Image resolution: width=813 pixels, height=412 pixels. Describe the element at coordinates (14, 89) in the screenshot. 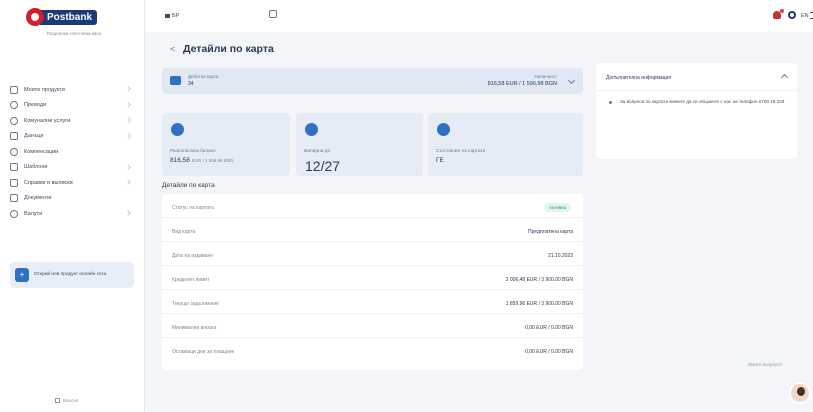

I see `wallet-icon` at that location.